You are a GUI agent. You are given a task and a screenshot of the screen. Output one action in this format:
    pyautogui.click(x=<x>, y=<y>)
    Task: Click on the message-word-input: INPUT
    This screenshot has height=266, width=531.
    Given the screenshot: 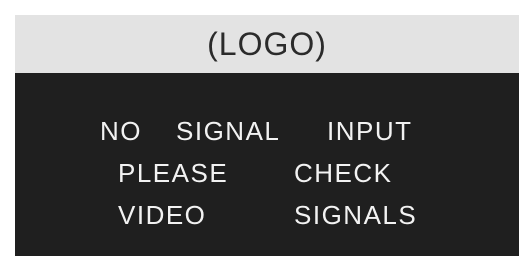 What is the action you would take?
    pyautogui.click(x=370, y=131)
    